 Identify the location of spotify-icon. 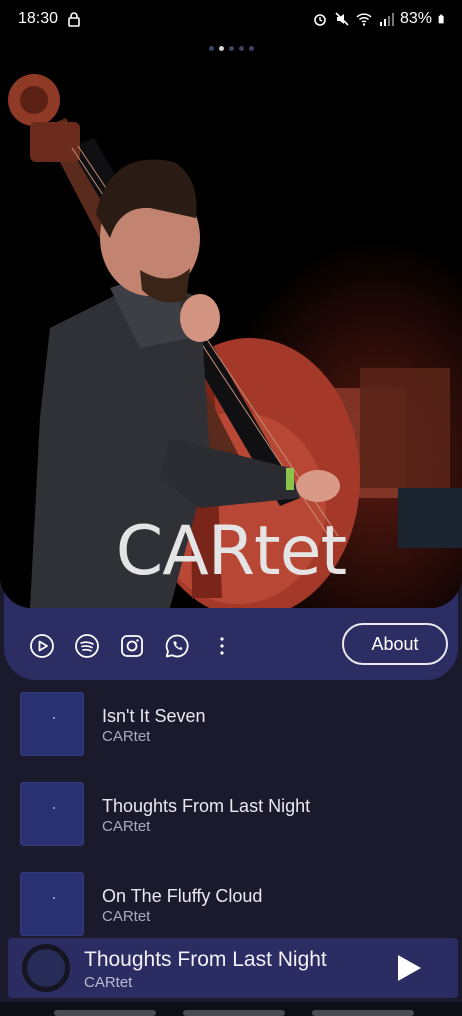
(87, 646).